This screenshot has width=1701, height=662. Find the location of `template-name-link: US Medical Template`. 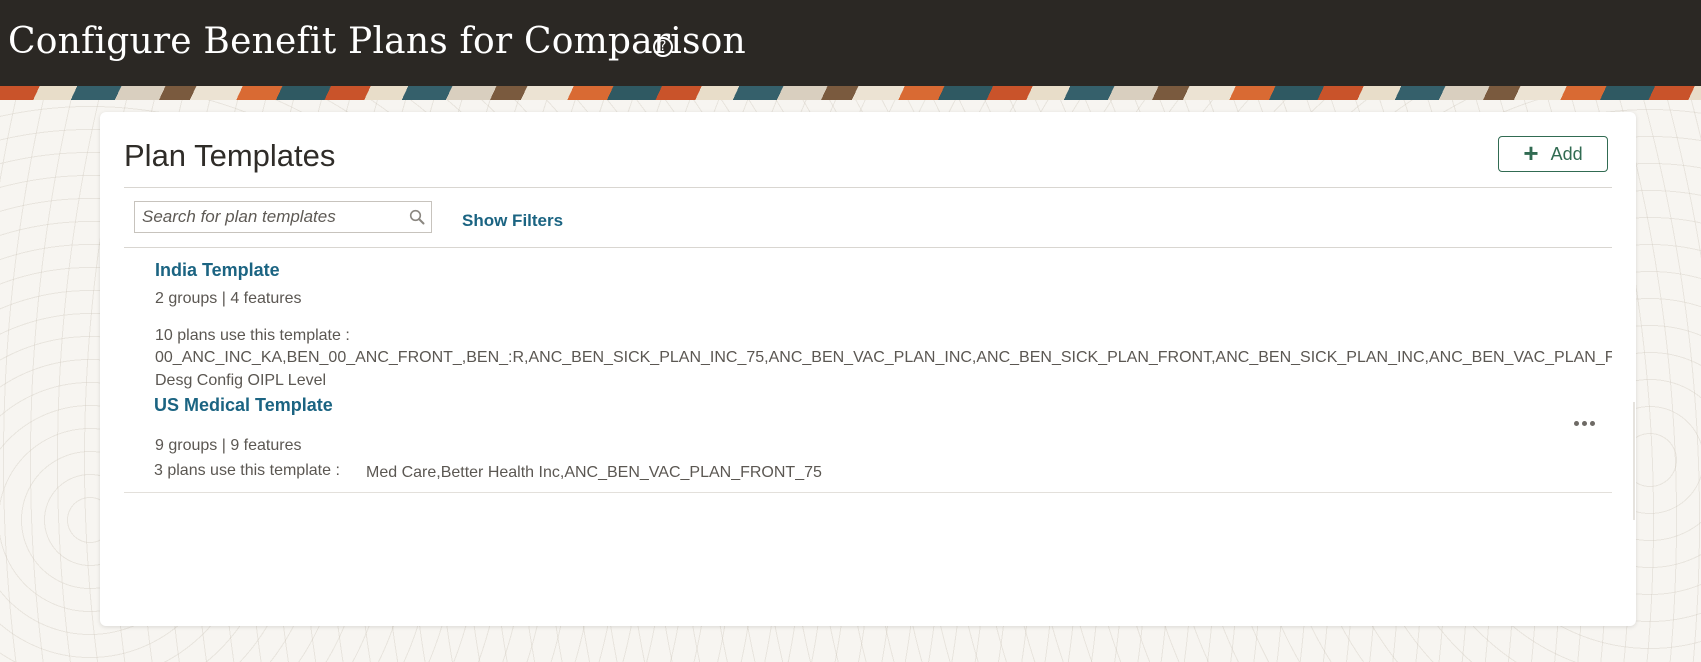

template-name-link: US Medical Template is located at coordinates (243, 405).